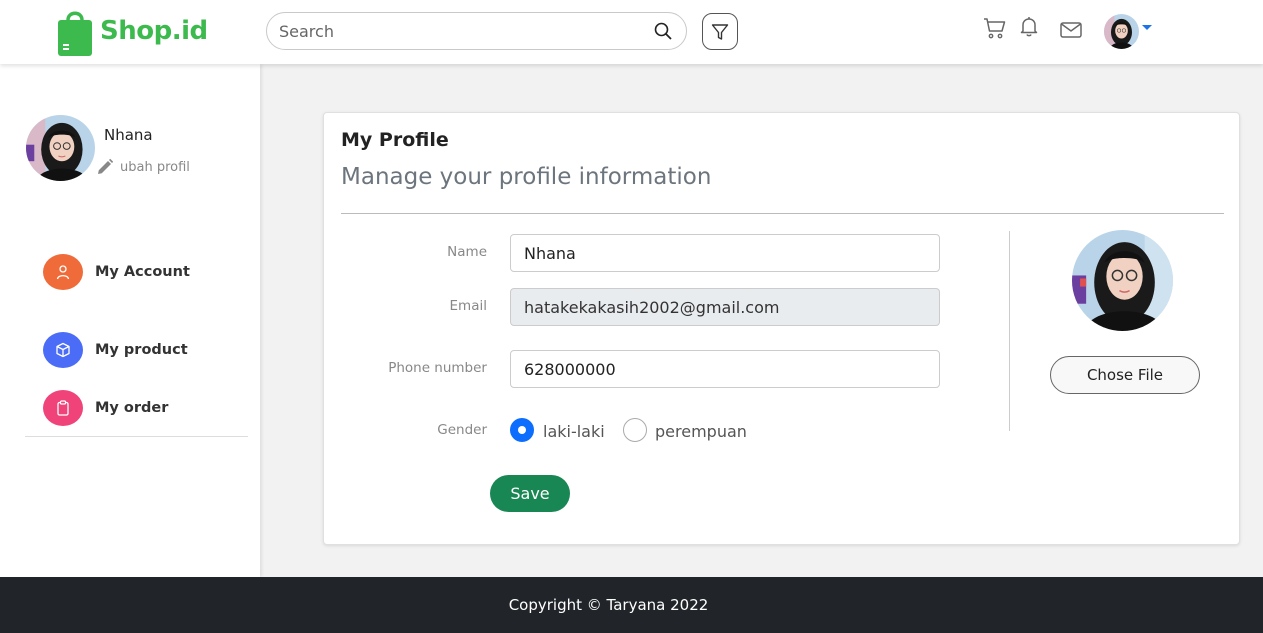 This screenshot has height=633, width=1263. I want to click on gender-radio-perempuan, so click(635, 430).